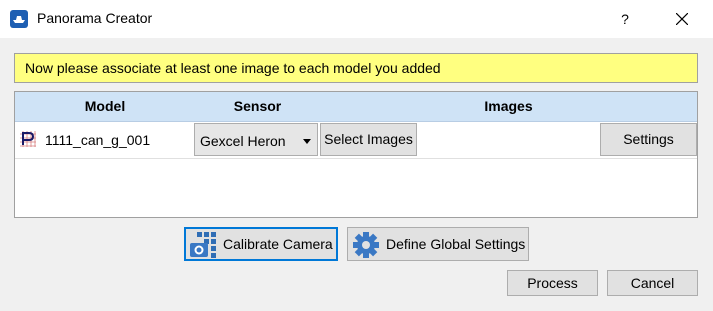  What do you see at coordinates (98, 140) in the screenshot?
I see `model-name: 1111_can_g_001` at bounding box center [98, 140].